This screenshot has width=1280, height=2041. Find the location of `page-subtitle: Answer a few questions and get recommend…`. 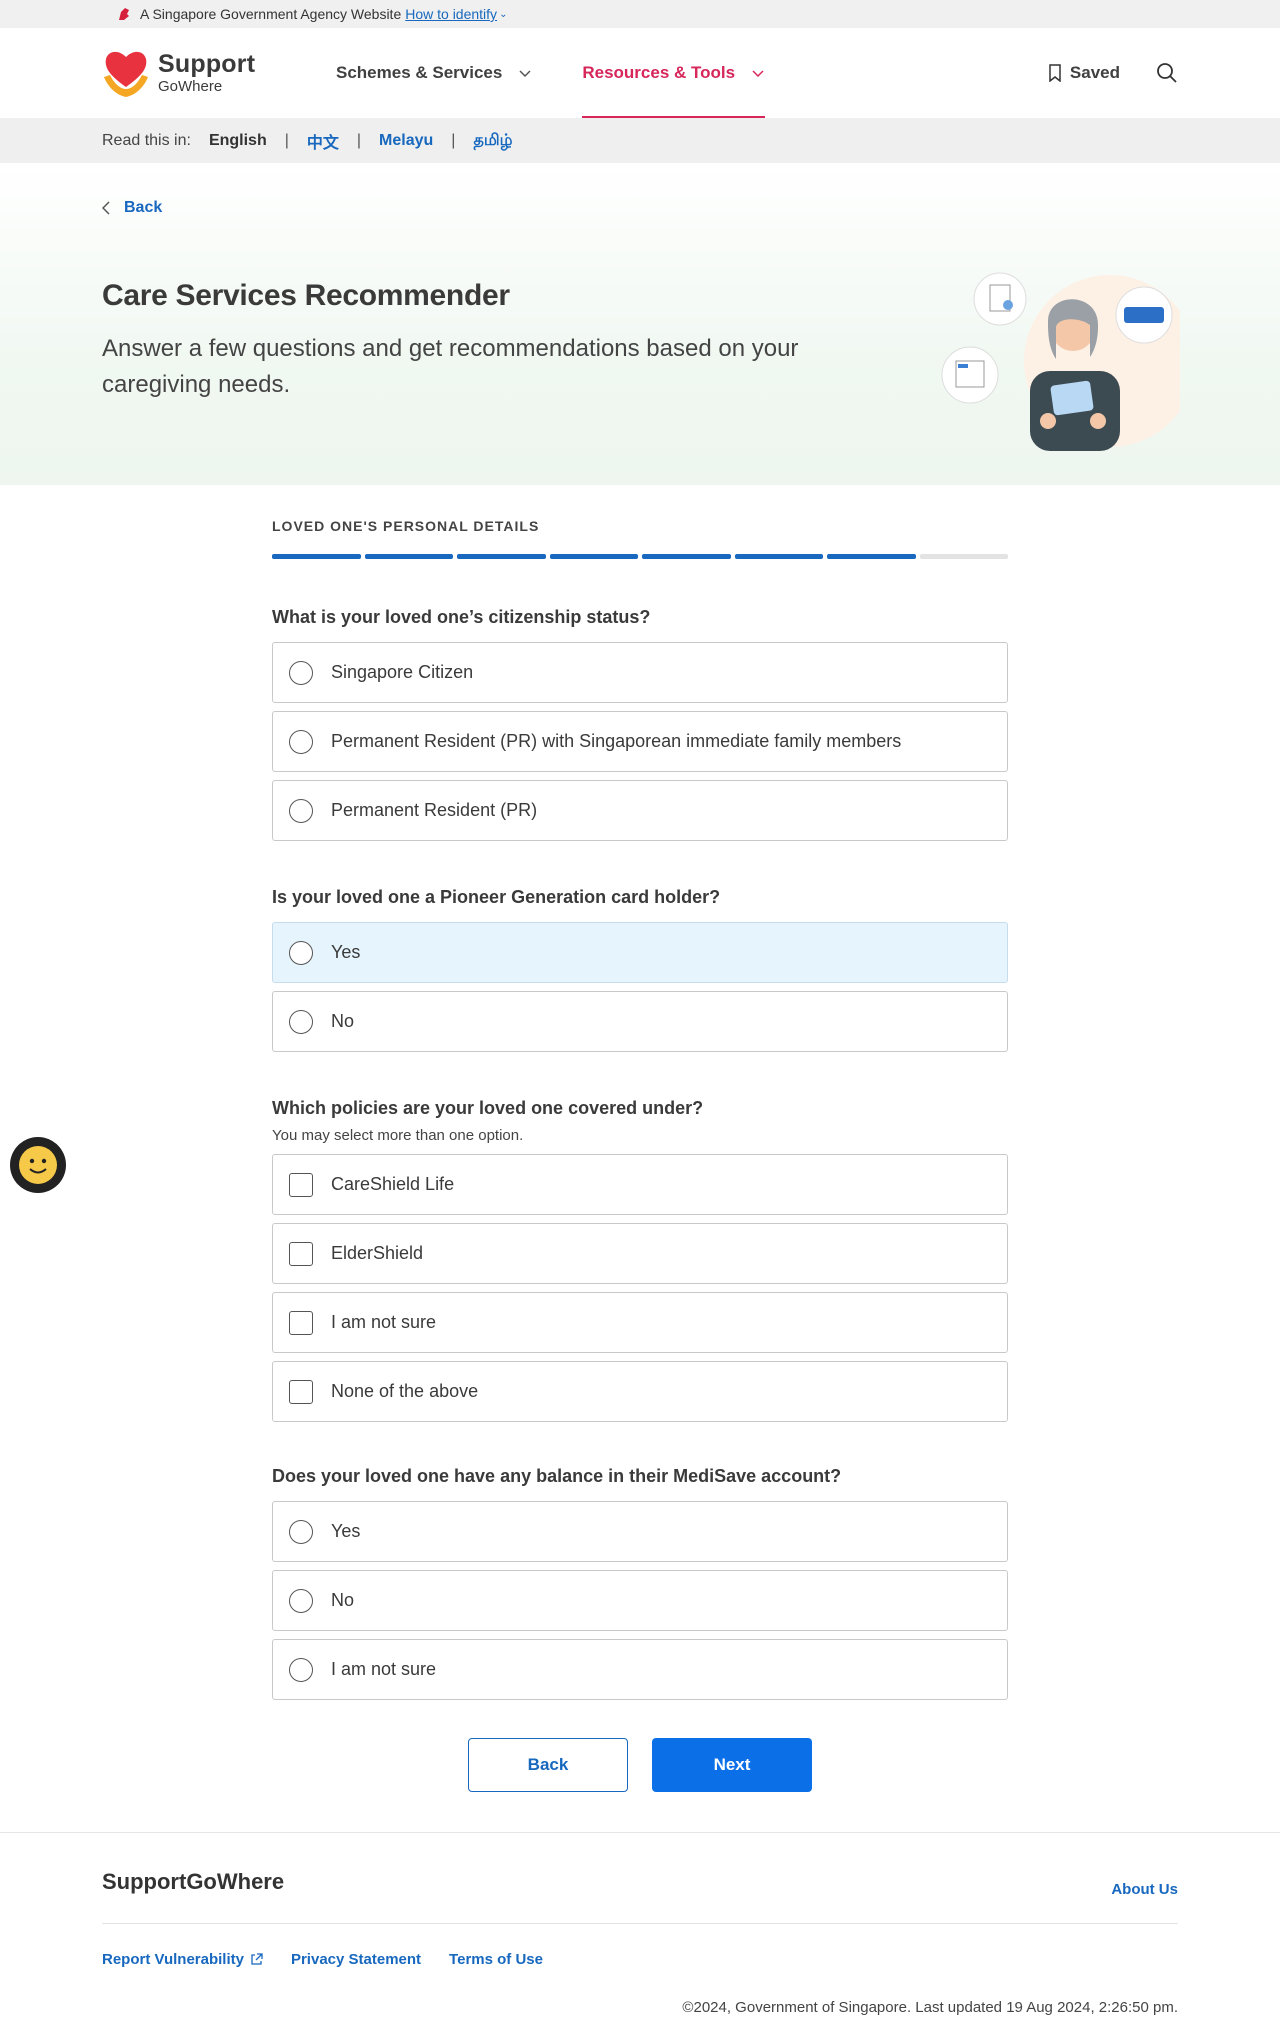

page-subtitle: Answer a few questions and get recommend… is located at coordinates (450, 366).